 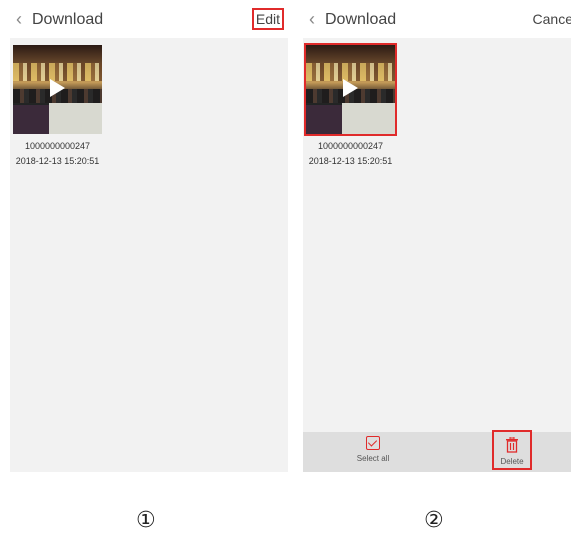 What do you see at coordinates (552, 19) in the screenshot?
I see `cancel-button: Cance` at bounding box center [552, 19].